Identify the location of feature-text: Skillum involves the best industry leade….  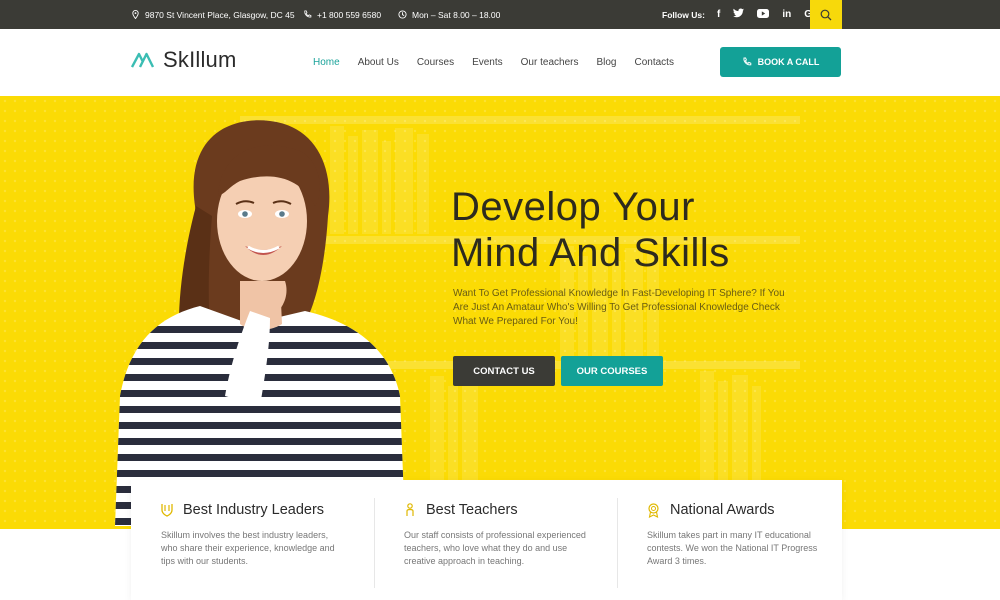
(248, 548).